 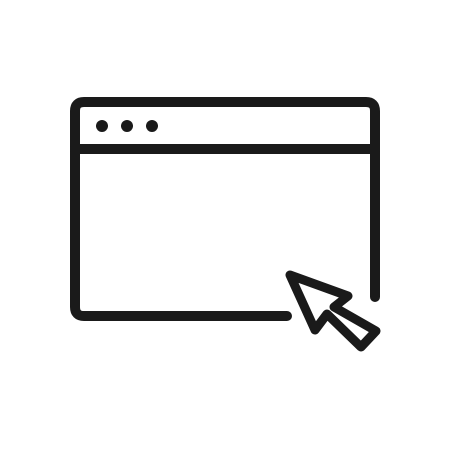 I want to click on window-control-dots-icon, so click(x=127, y=126).